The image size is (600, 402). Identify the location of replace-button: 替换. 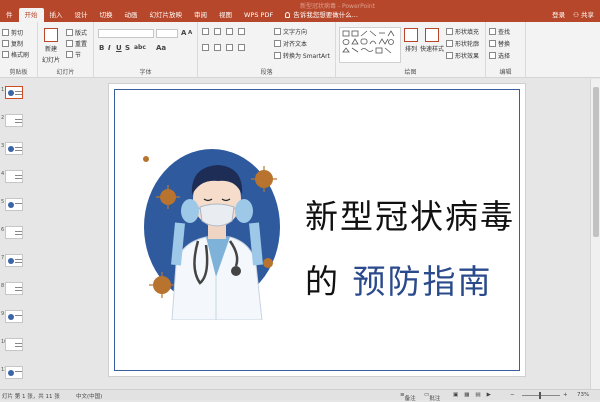
(499, 43).